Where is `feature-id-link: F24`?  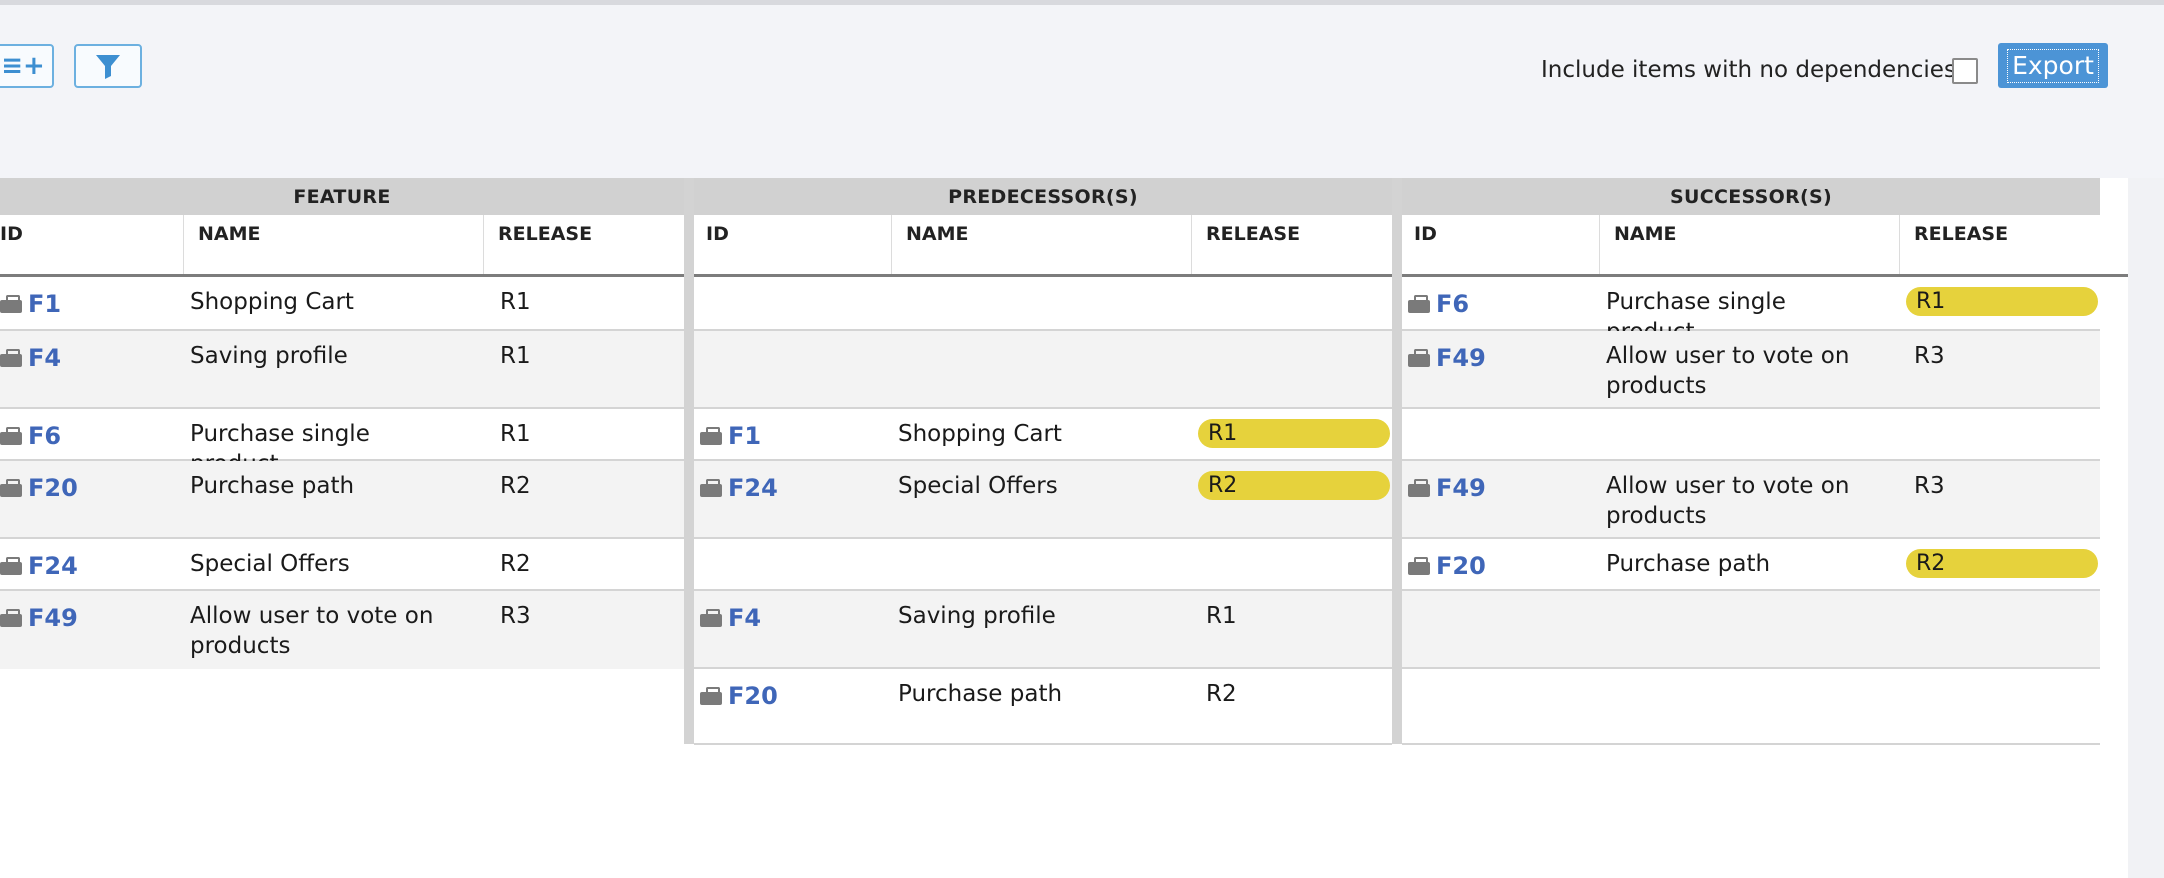 feature-id-link: F24 is located at coordinates (39, 566).